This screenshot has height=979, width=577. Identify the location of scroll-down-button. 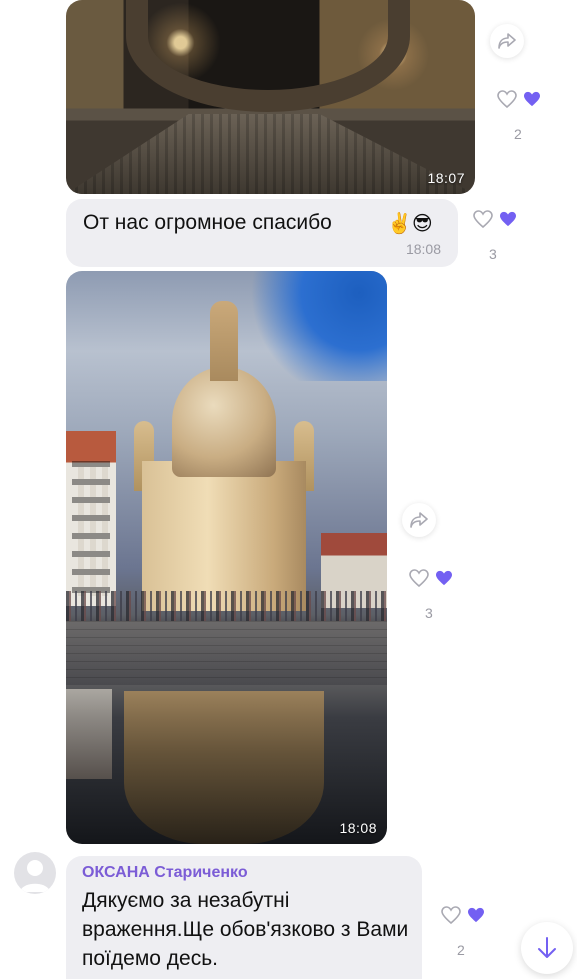
(547, 948).